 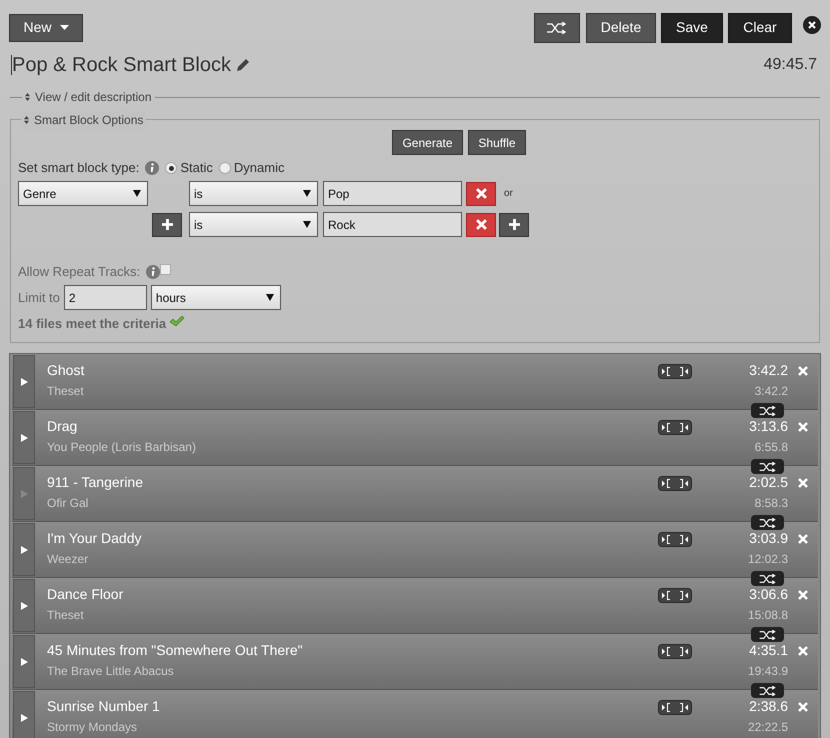 What do you see at coordinates (68, 503) in the screenshot?
I see `track-artist: Ofir Gal` at bounding box center [68, 503].